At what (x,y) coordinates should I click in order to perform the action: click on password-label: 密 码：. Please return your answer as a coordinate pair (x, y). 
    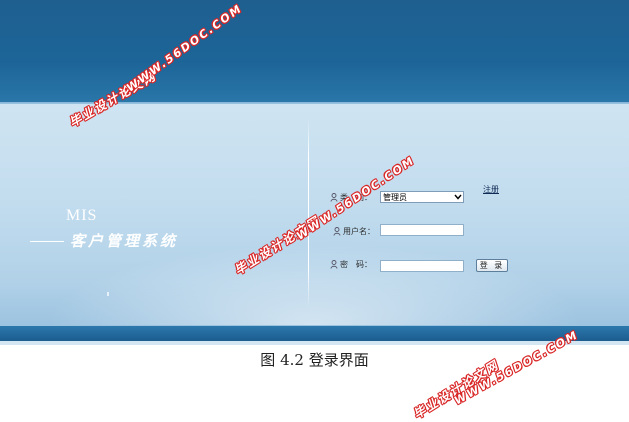
    Looking at the image, I should click on (356, 264).